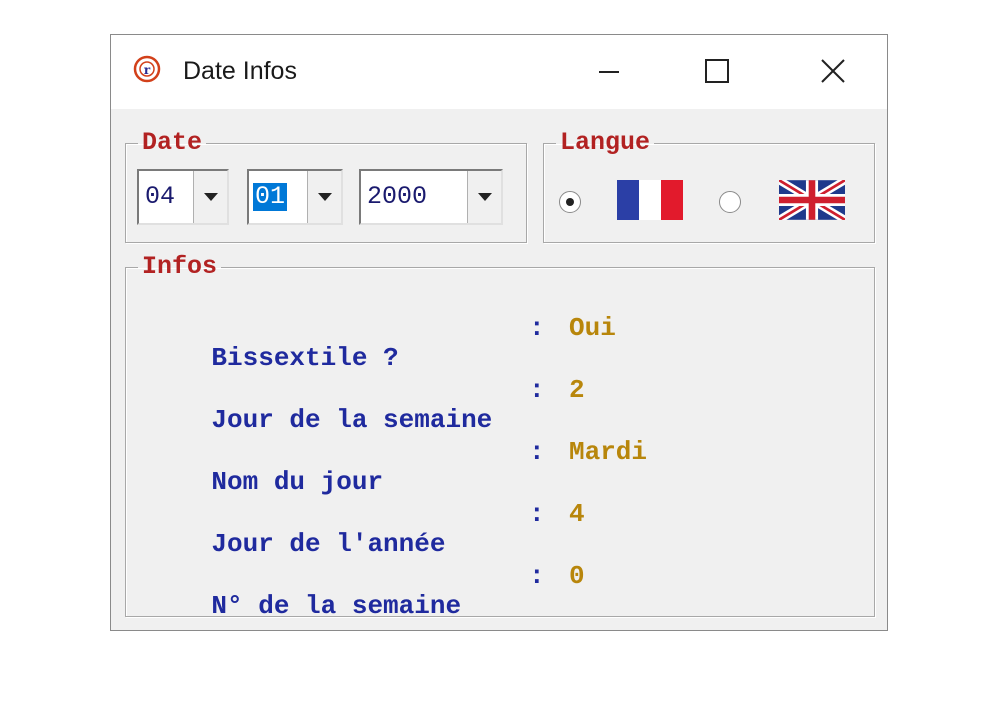 This screenshot has height=711, width=1000. Describe the element at coordinates (570, 202) in the screenshot. I see `radio-french` at that location.